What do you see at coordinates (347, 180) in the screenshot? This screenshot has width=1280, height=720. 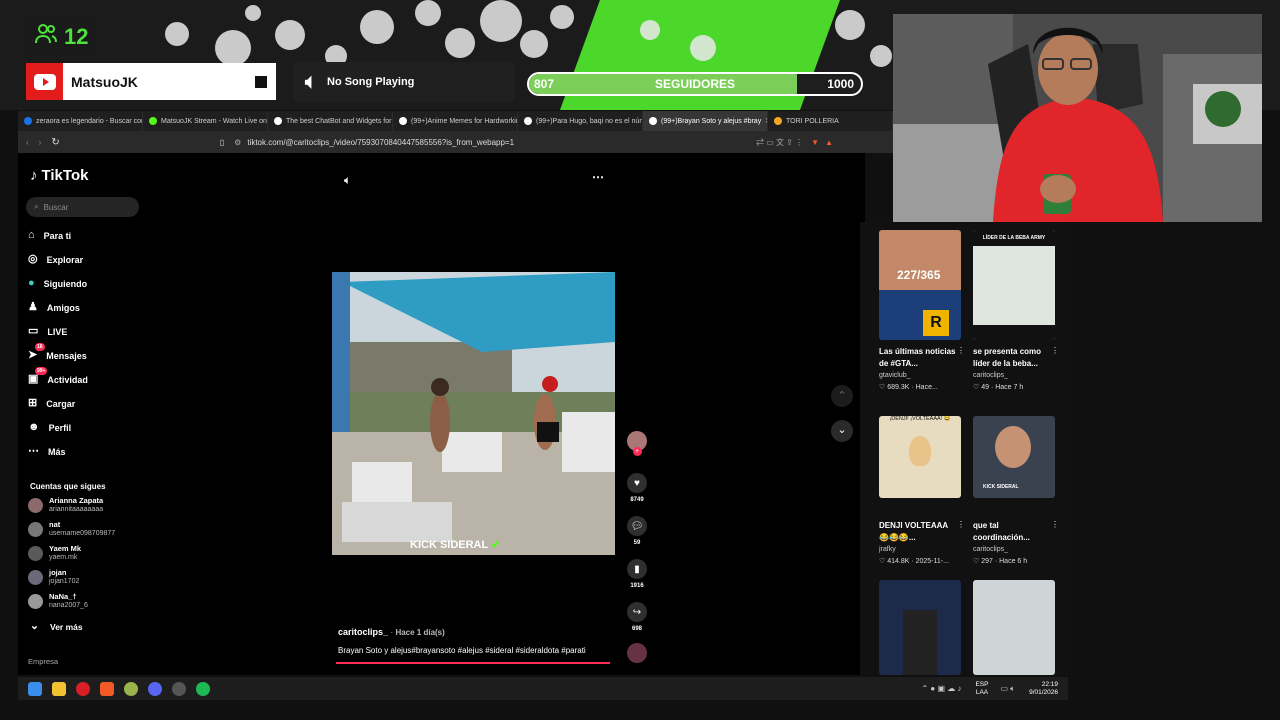 I see `mute-icon: 🔈︎` at bounding box center [347, 180].